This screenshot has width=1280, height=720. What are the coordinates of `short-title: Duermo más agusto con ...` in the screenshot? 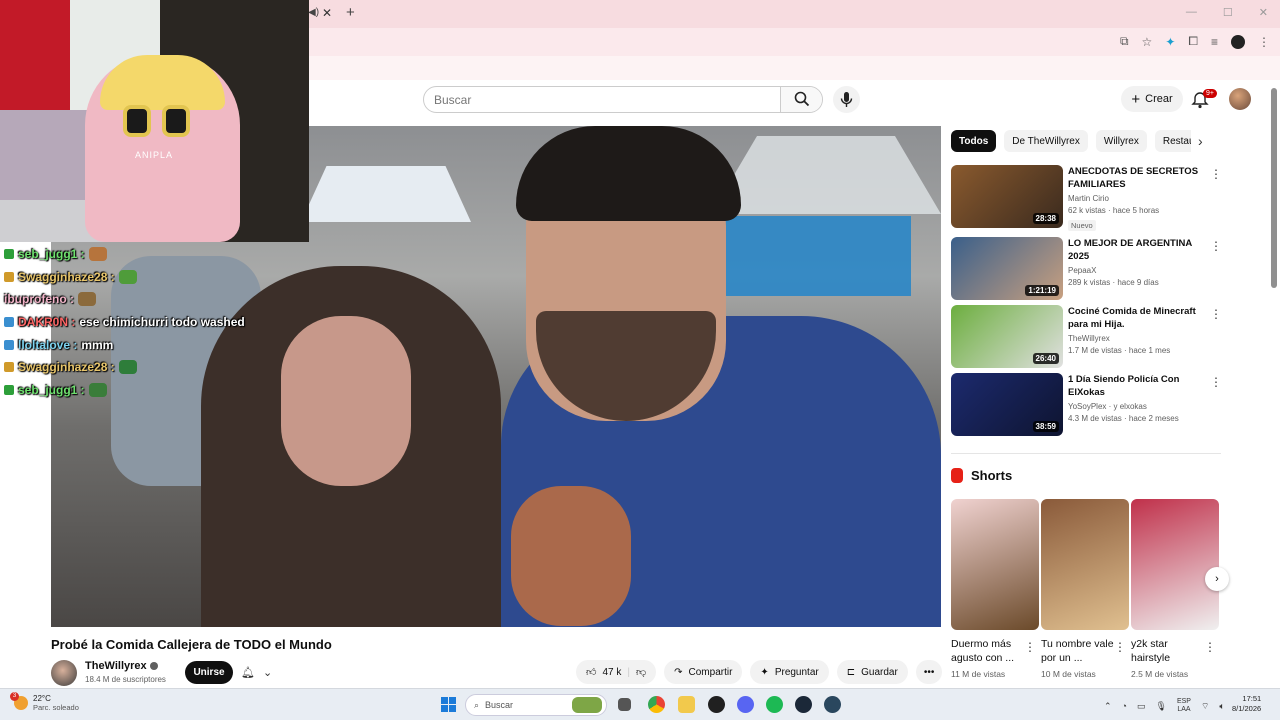 It's located at (988, 651).